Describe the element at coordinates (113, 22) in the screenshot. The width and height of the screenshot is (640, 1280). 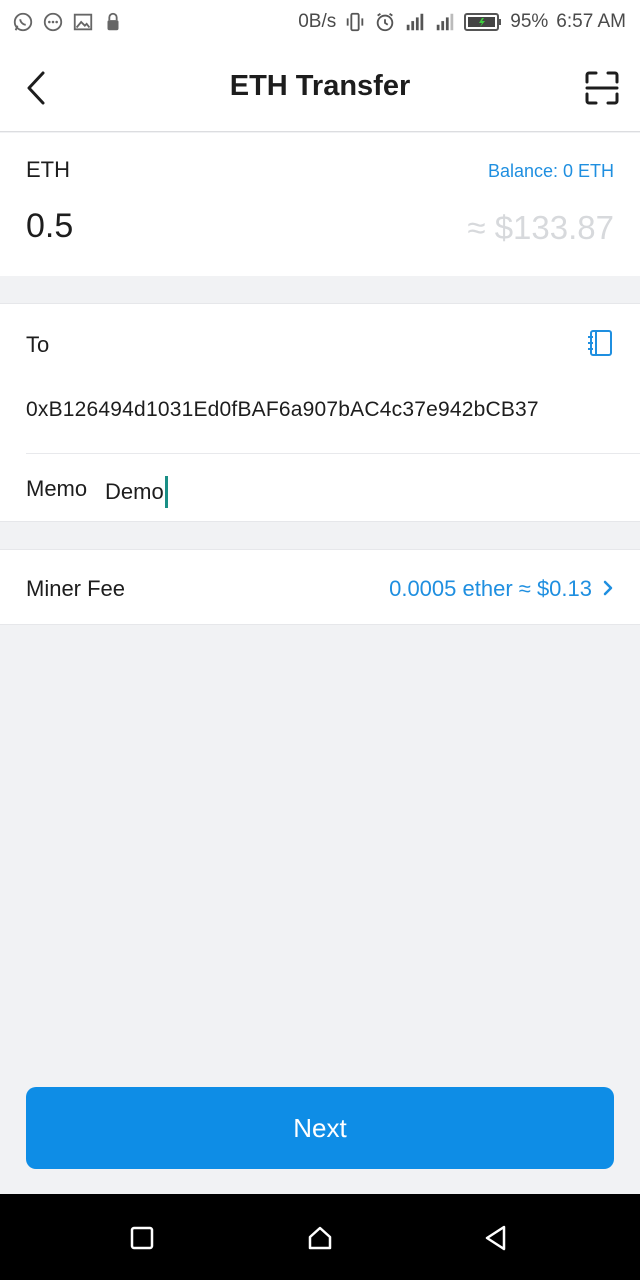
I see `lock-icon` at that location.